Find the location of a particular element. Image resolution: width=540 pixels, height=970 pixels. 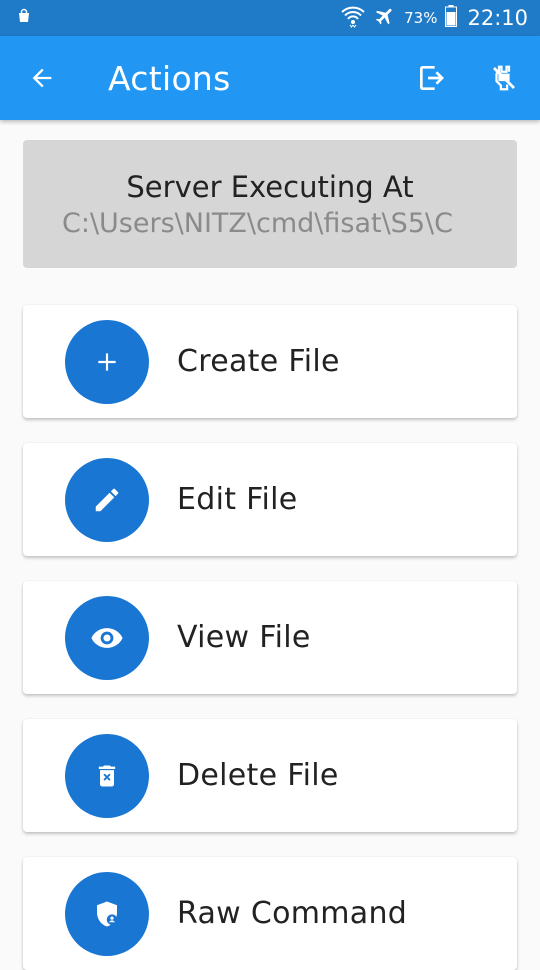

wifi-icon is located at coordinates (353, 18).